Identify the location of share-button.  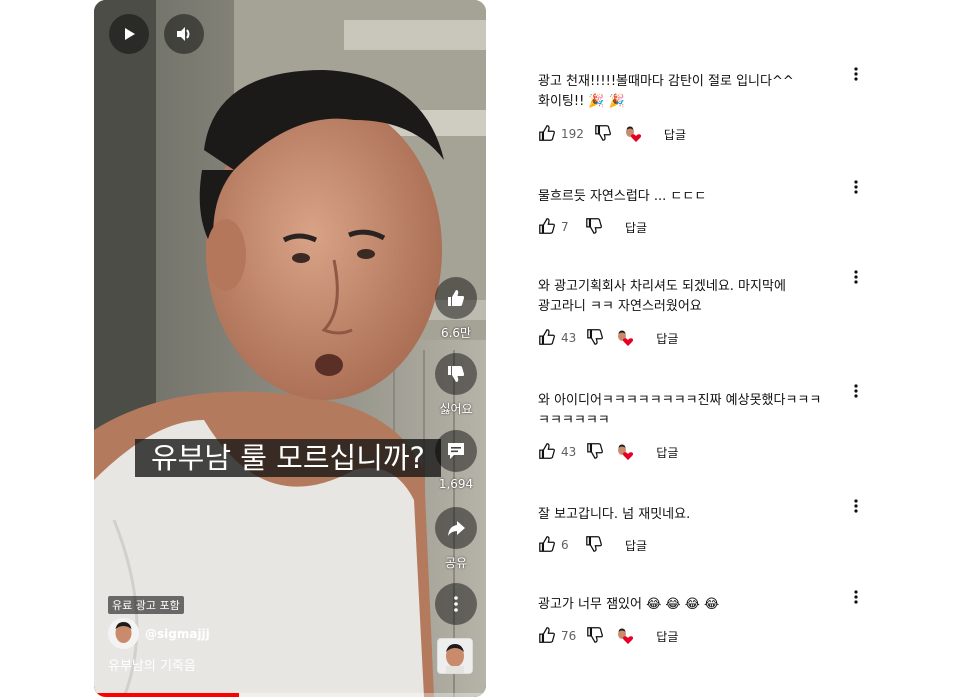
(456, 528).